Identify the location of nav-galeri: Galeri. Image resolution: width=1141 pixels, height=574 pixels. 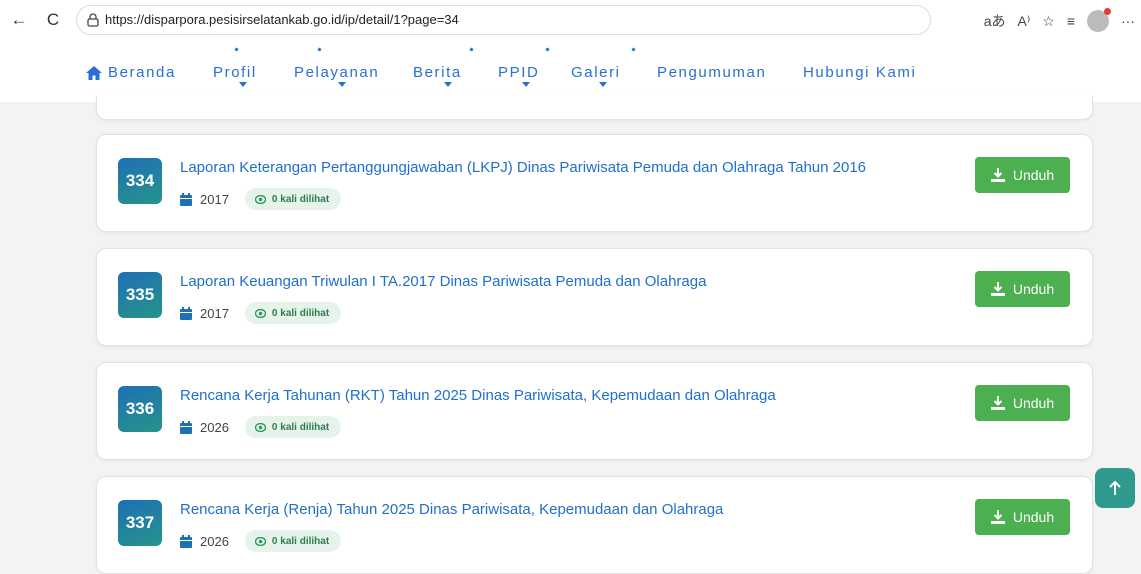
(596, 72).